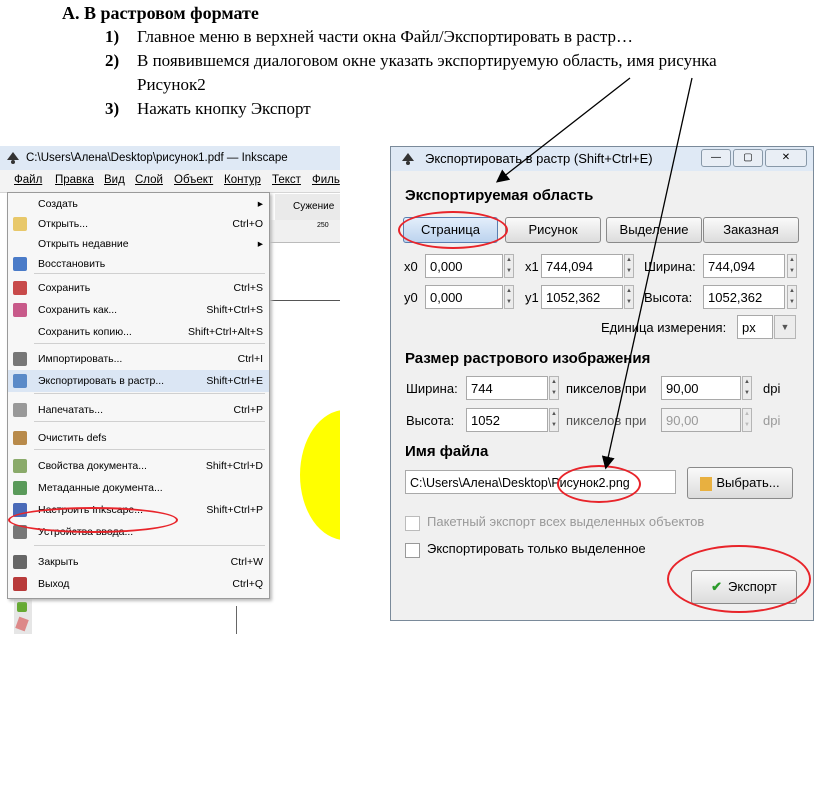 The width and height of the screenshot is (816, 792). What do you see at coordinates (563, 130) in the screenshot?
I see `arrow-to-page-tab` at bounding box center [563, 130].